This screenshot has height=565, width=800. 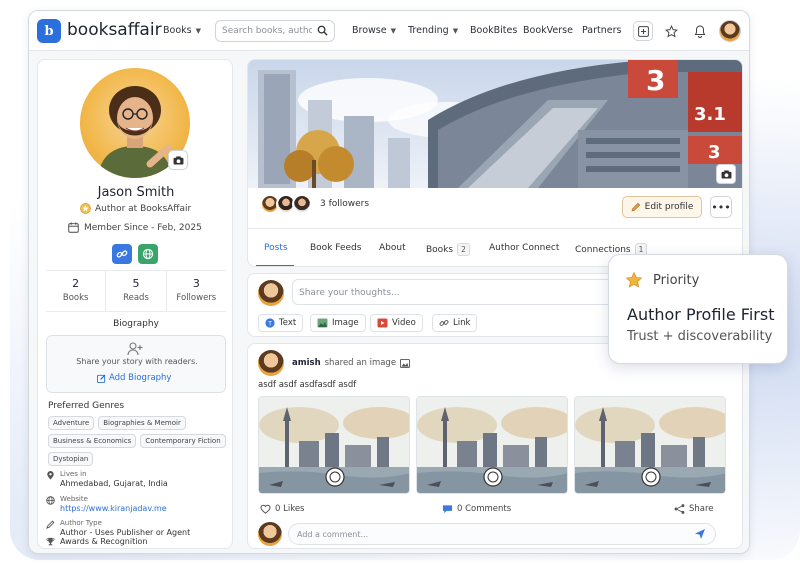 I want to click on genres-title: Preferred Genres, so click(x=86, y=406).